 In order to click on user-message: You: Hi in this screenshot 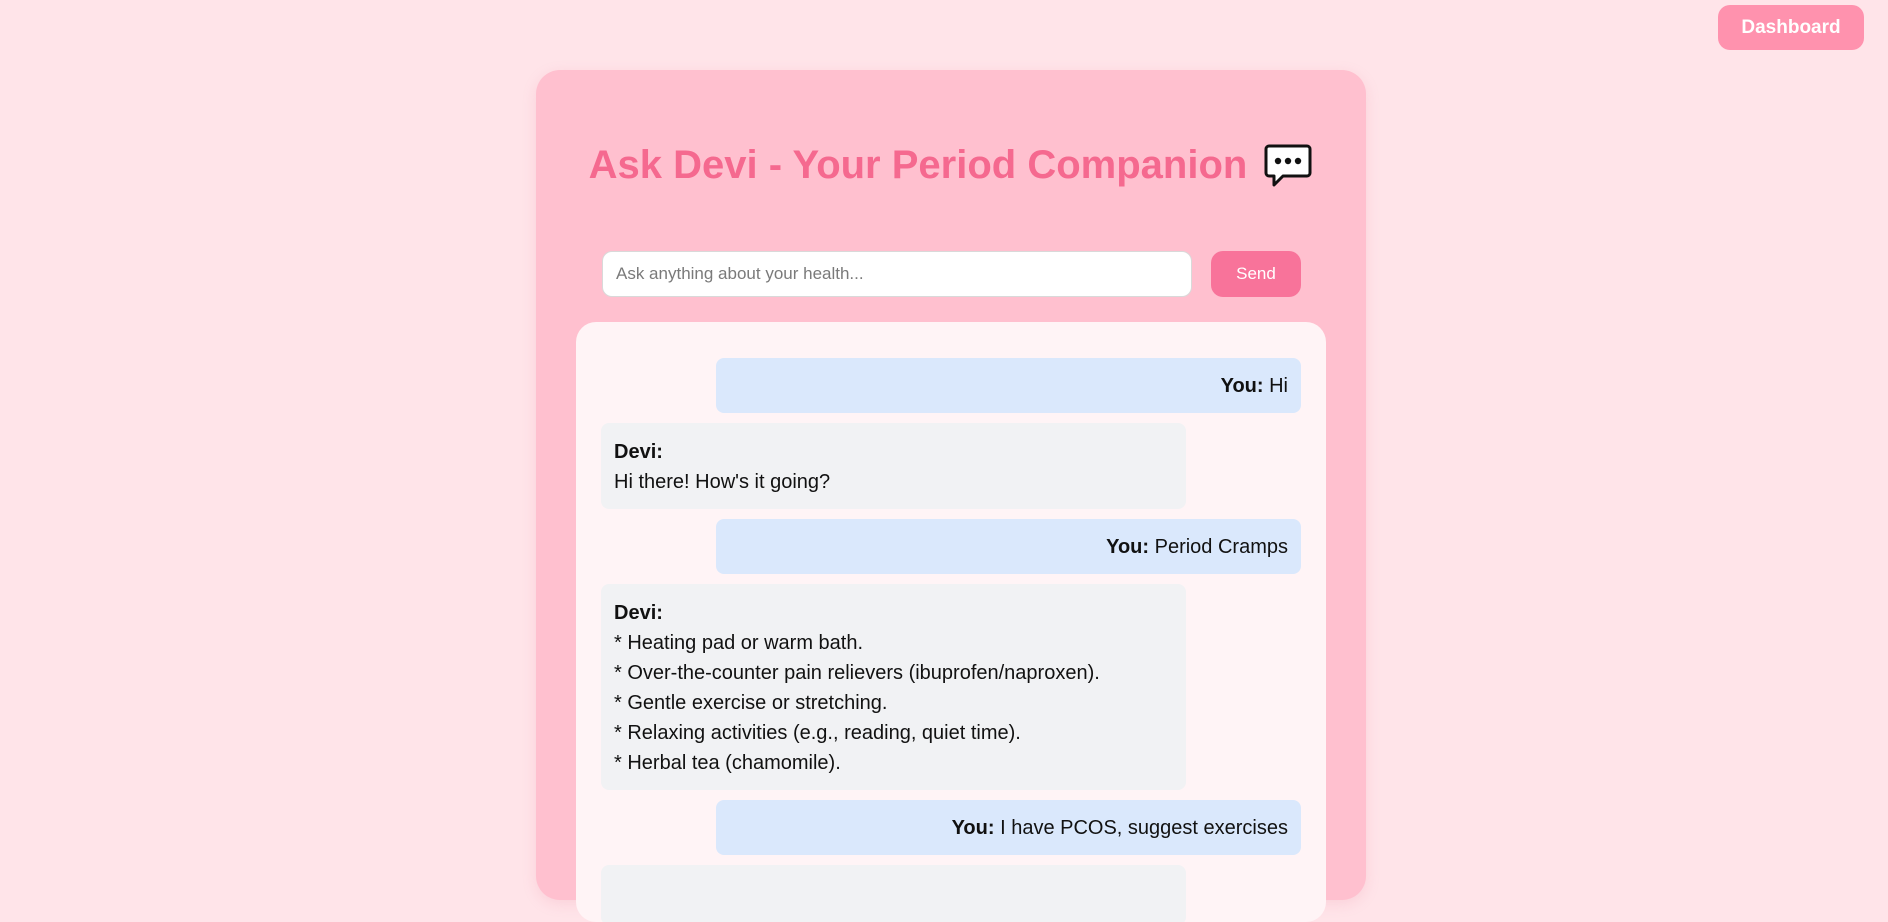, I will do `click(1008, 385)`.